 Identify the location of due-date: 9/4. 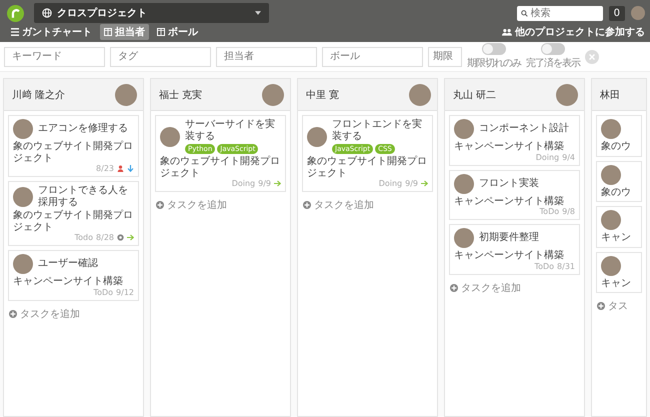
(568, 157).